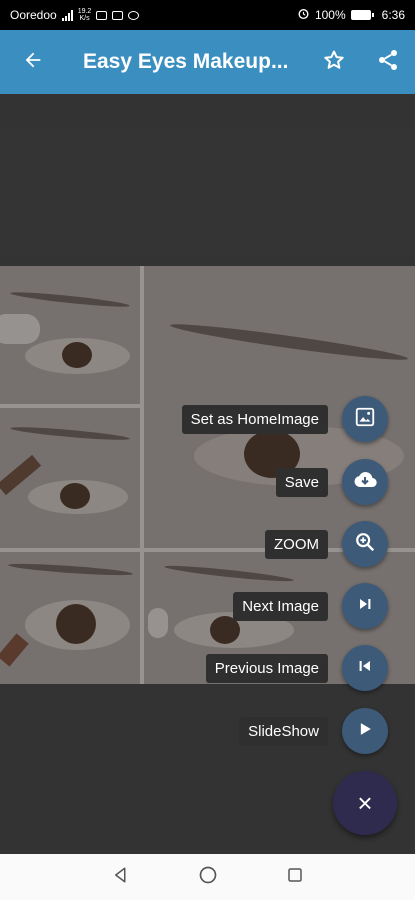  I want to click on carrier-name: Ooredoo, so click(33, 15).